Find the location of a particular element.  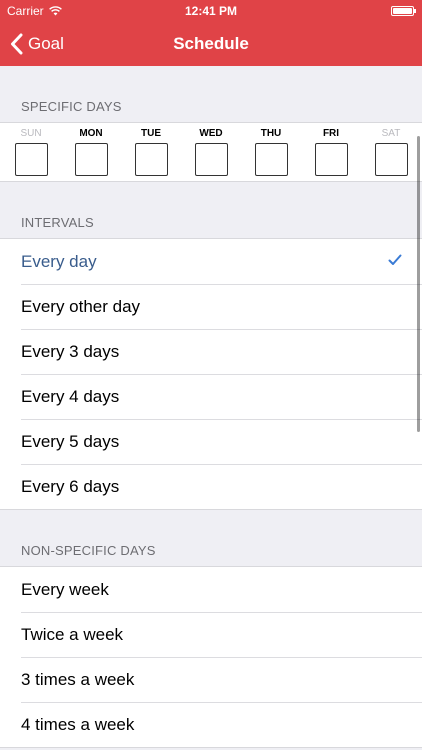

day-checkbox-sat is located at coordinates (391, 159).